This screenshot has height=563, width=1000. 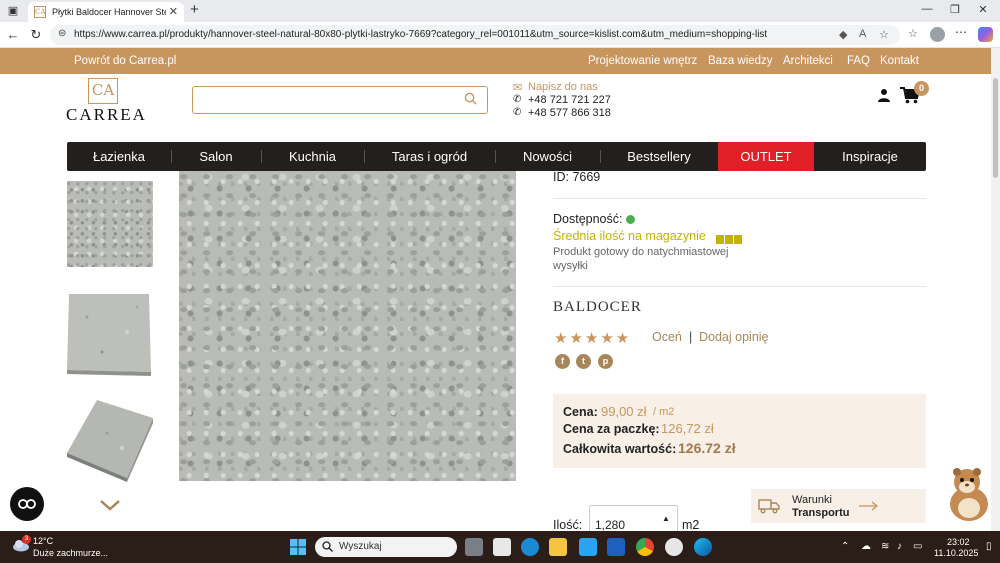 I want to click on top-link-faq: FAQ, so click(x=858, y=61).